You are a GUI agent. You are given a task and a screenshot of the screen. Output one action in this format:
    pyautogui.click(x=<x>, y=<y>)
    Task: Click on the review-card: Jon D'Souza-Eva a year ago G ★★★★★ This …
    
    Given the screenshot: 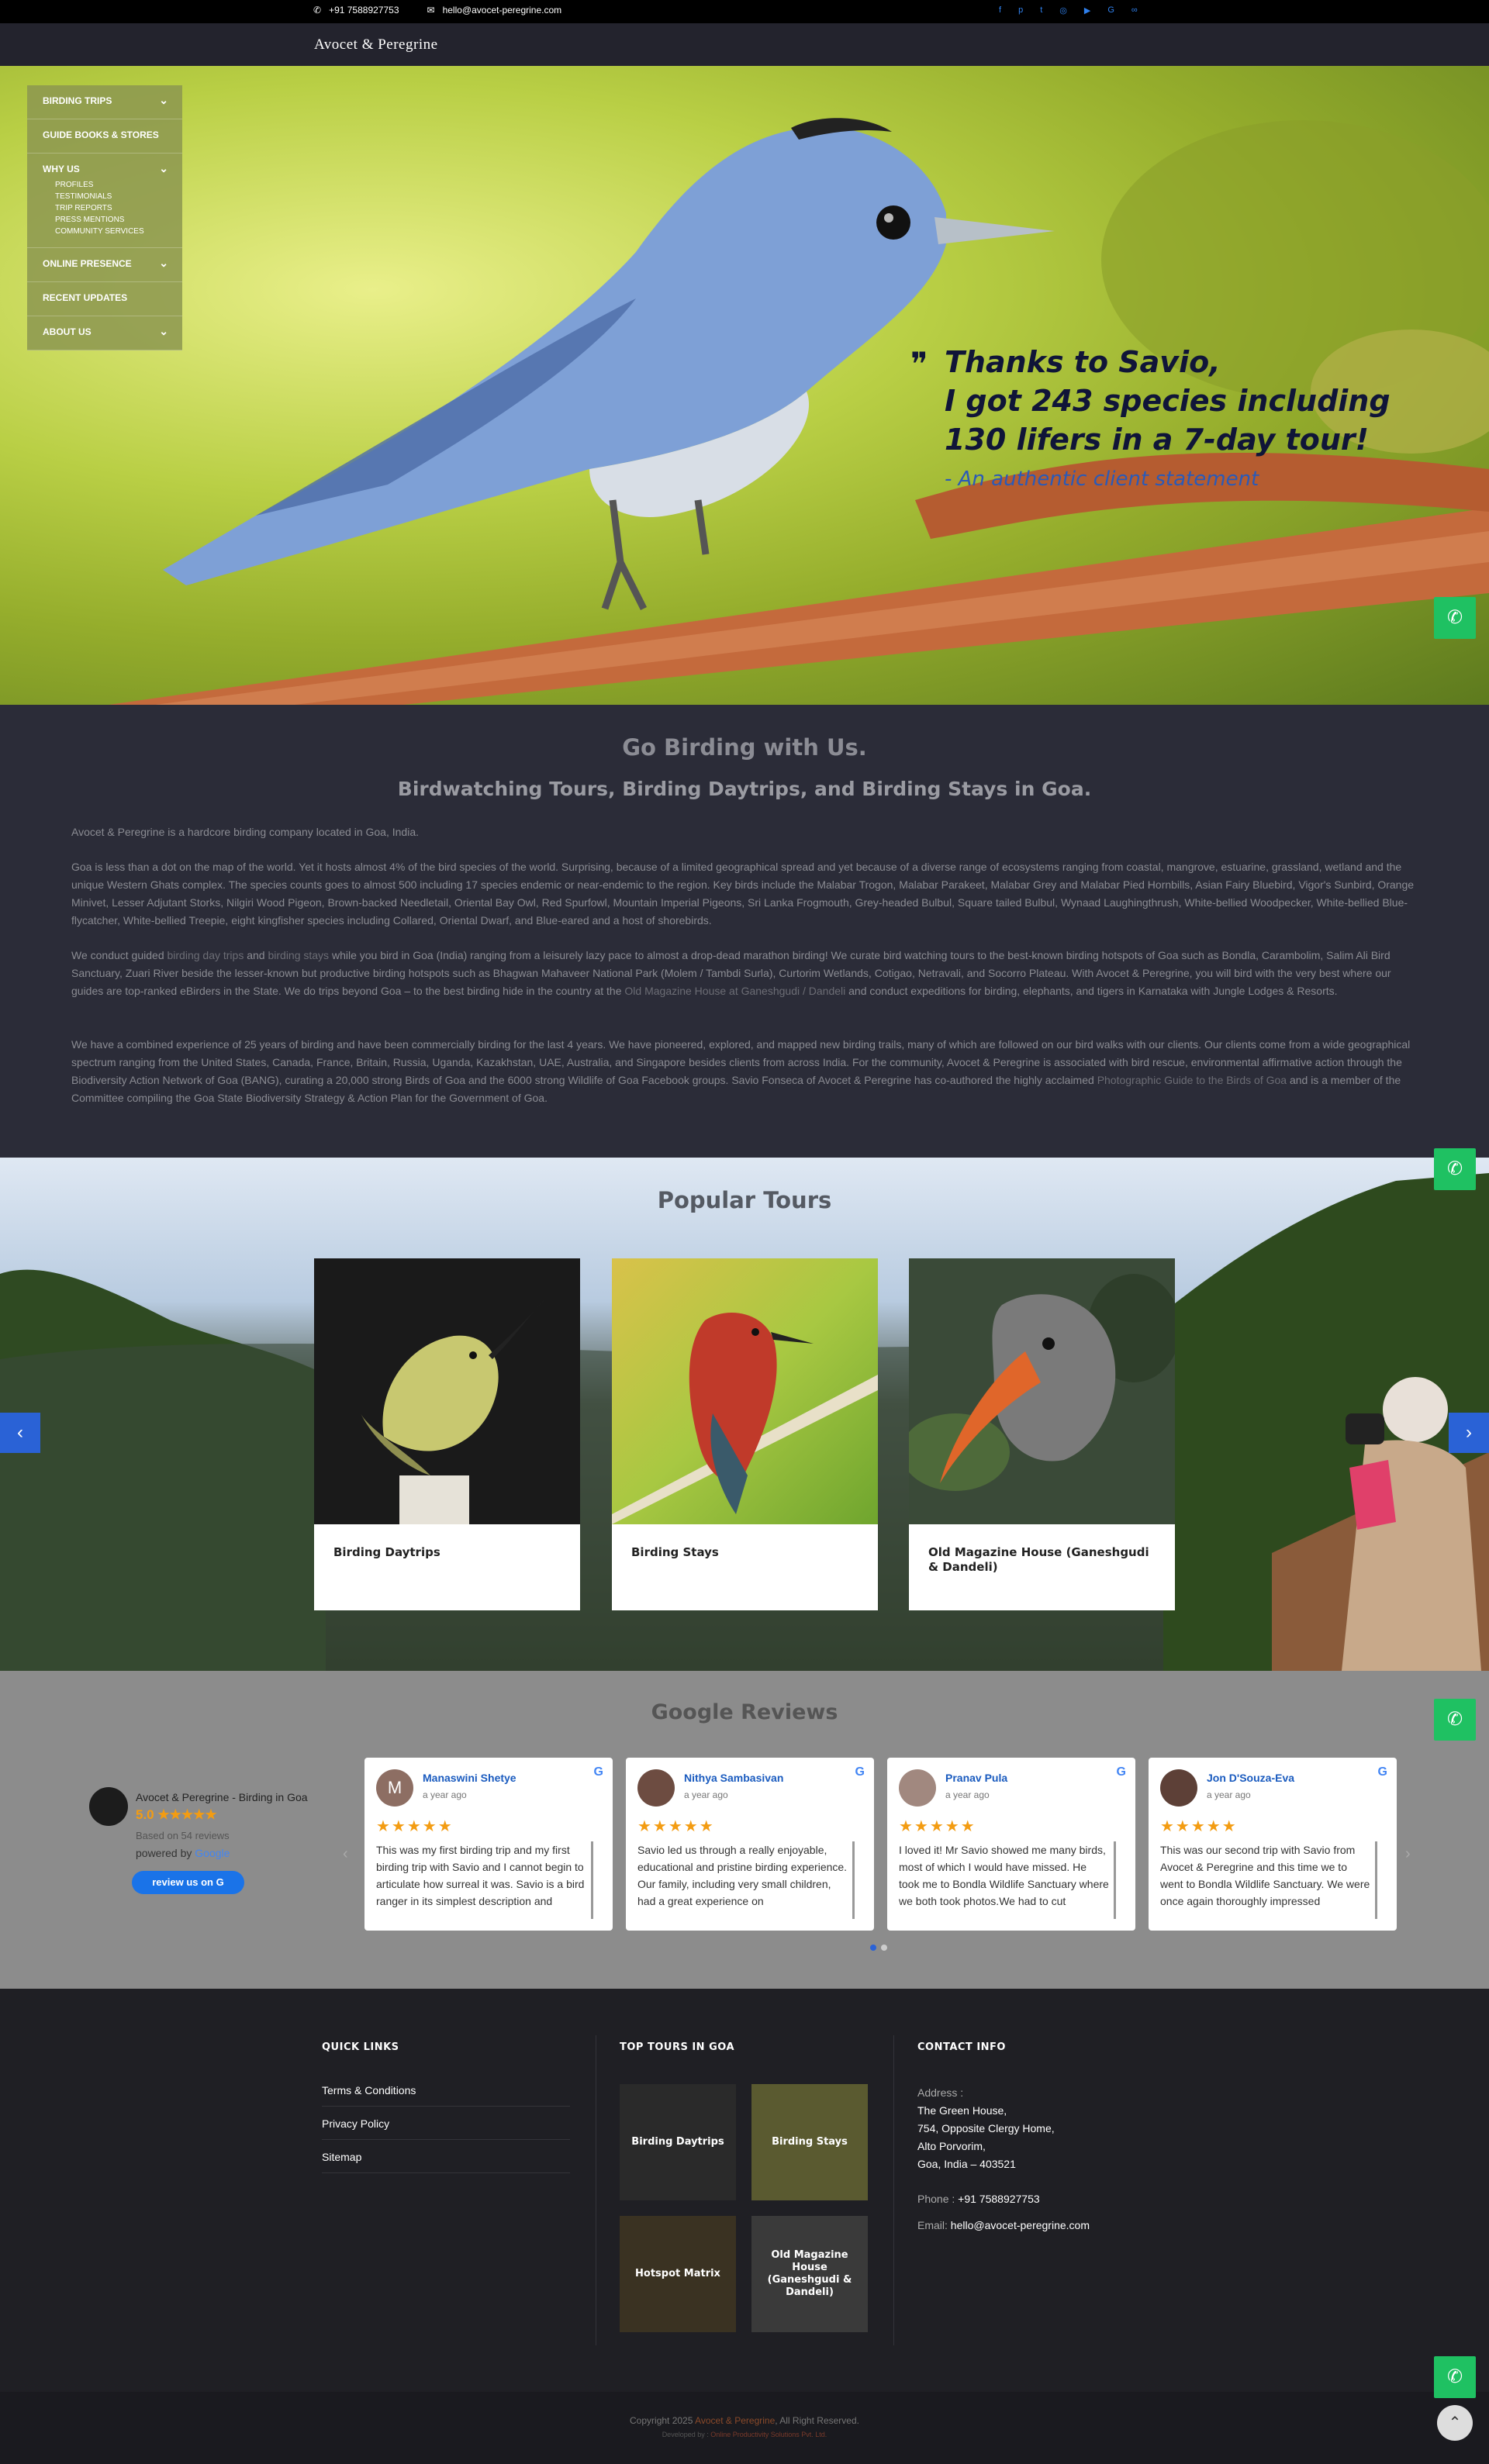 What is the action you would take?
    pyautogui.click(x=1273, y=1844)
    